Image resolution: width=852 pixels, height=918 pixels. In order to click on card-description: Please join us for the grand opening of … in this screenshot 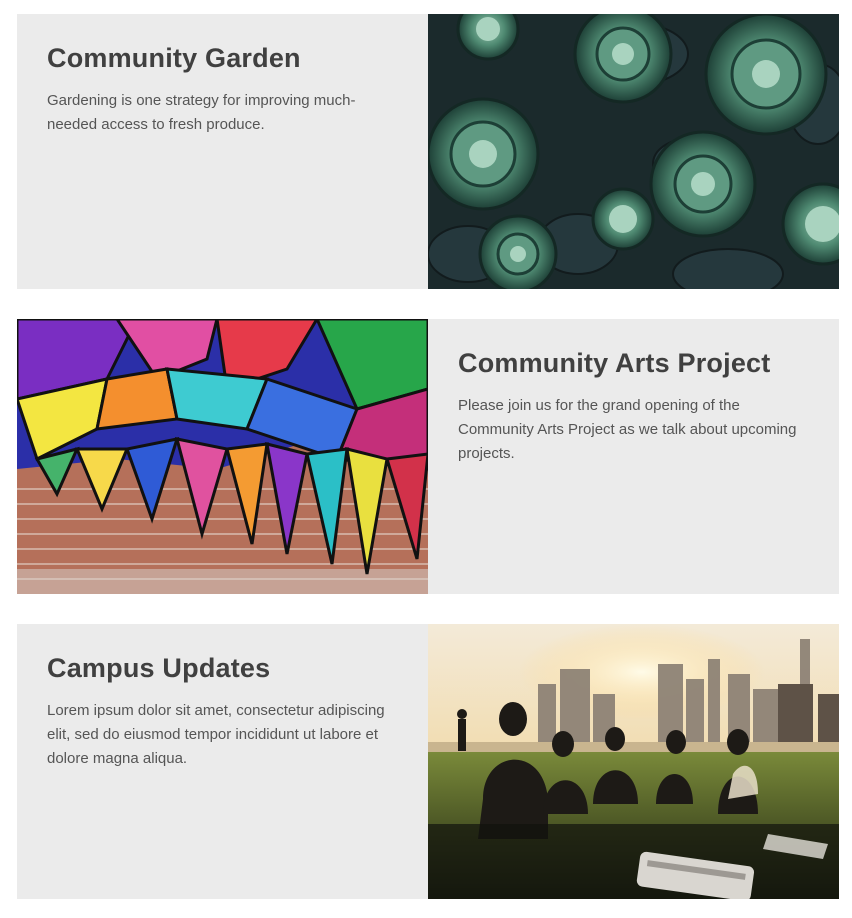, I will do `click(627, 429)`.